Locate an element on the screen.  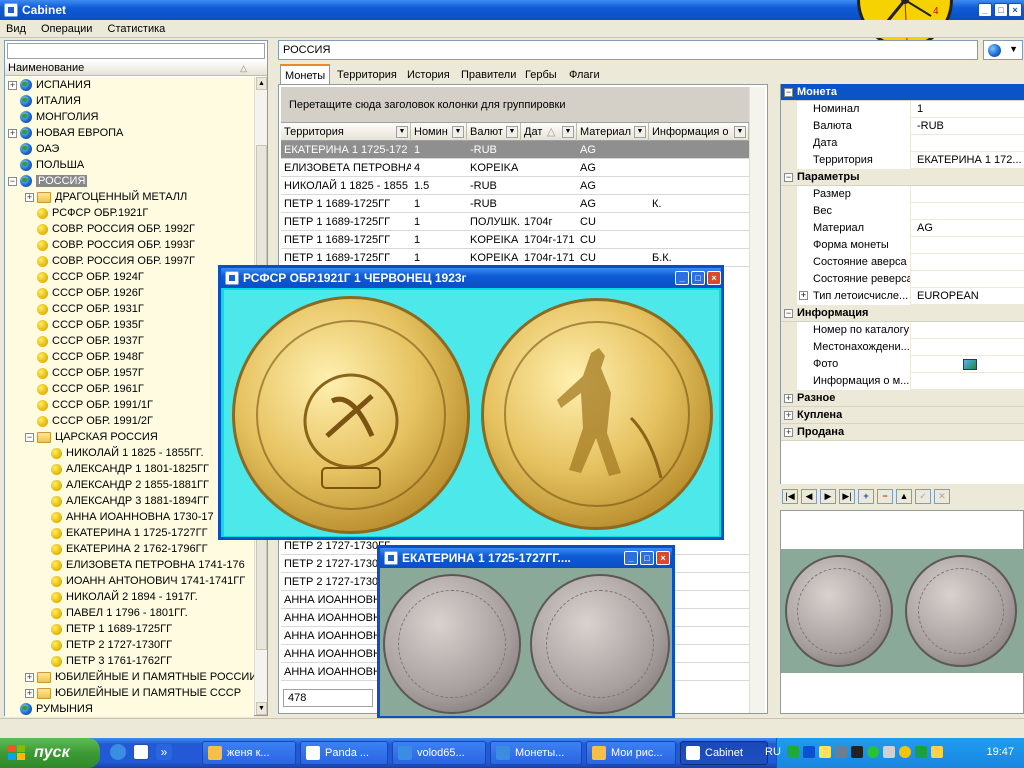
property-category: − Информация is located at coordinates (902, 313).